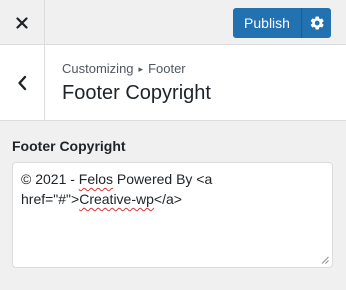 The width and height of the screenshot is (346, 290). I want to click on publish-button: Publish, so click(267, 23).